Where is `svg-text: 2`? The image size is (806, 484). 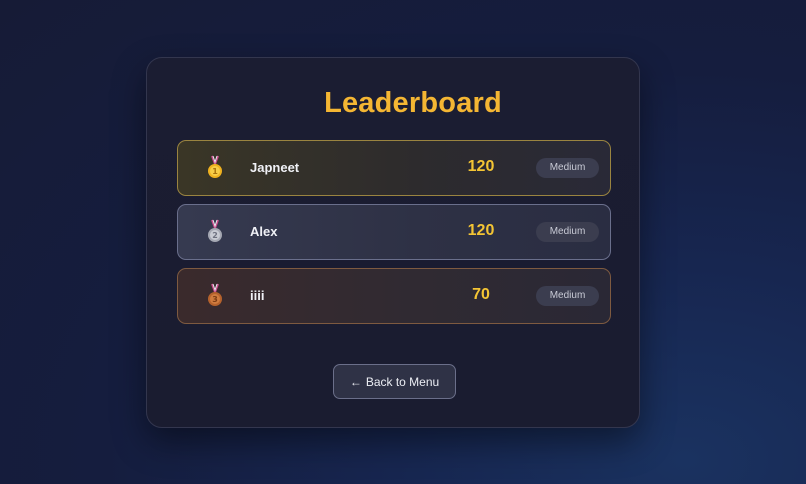
svg-text: 2 is located at coordinates (215, 235).